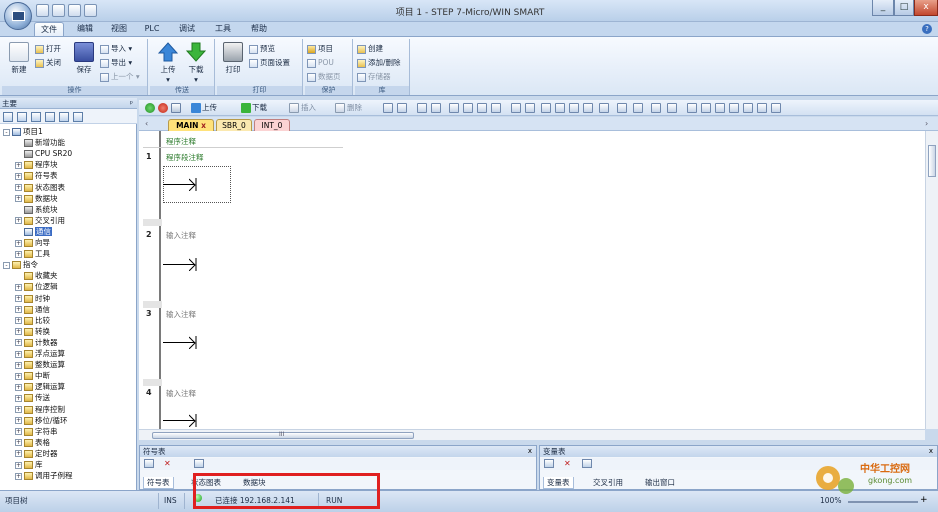 The image size is (938, 512). Describe the element at coordinates (883, 8) in the screenshot. I see `minimize-button: _` at that location.